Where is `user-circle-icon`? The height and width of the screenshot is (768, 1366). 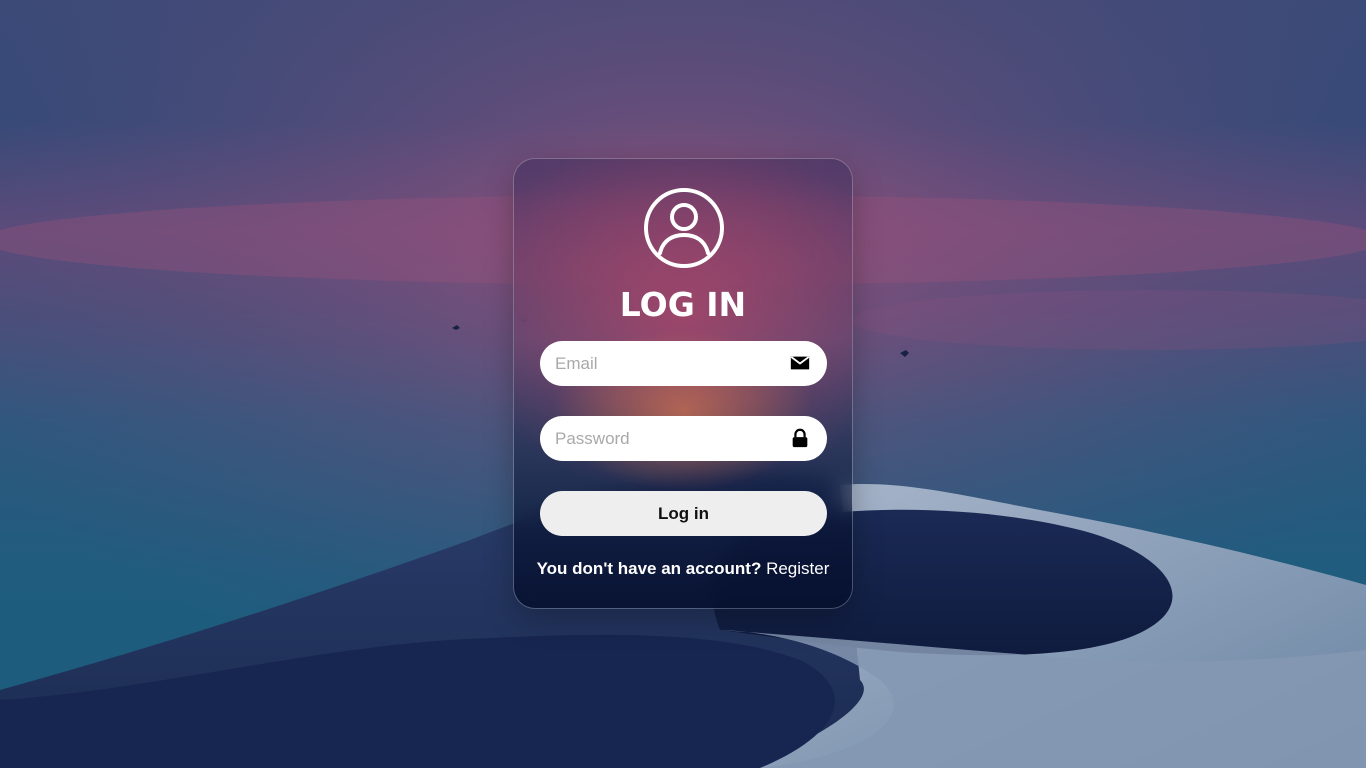
user-circle-icon is located at coordinates (684, 228).